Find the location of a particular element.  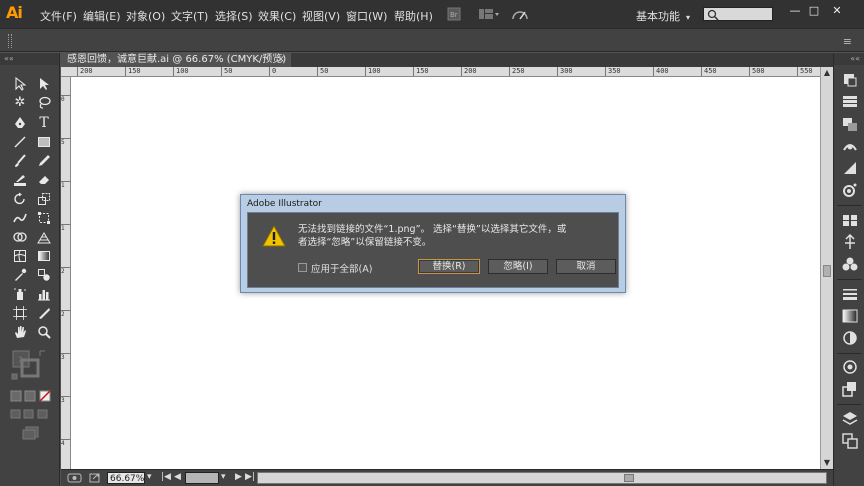

ruler-tick: 350 is located at coordinates (613, 71).